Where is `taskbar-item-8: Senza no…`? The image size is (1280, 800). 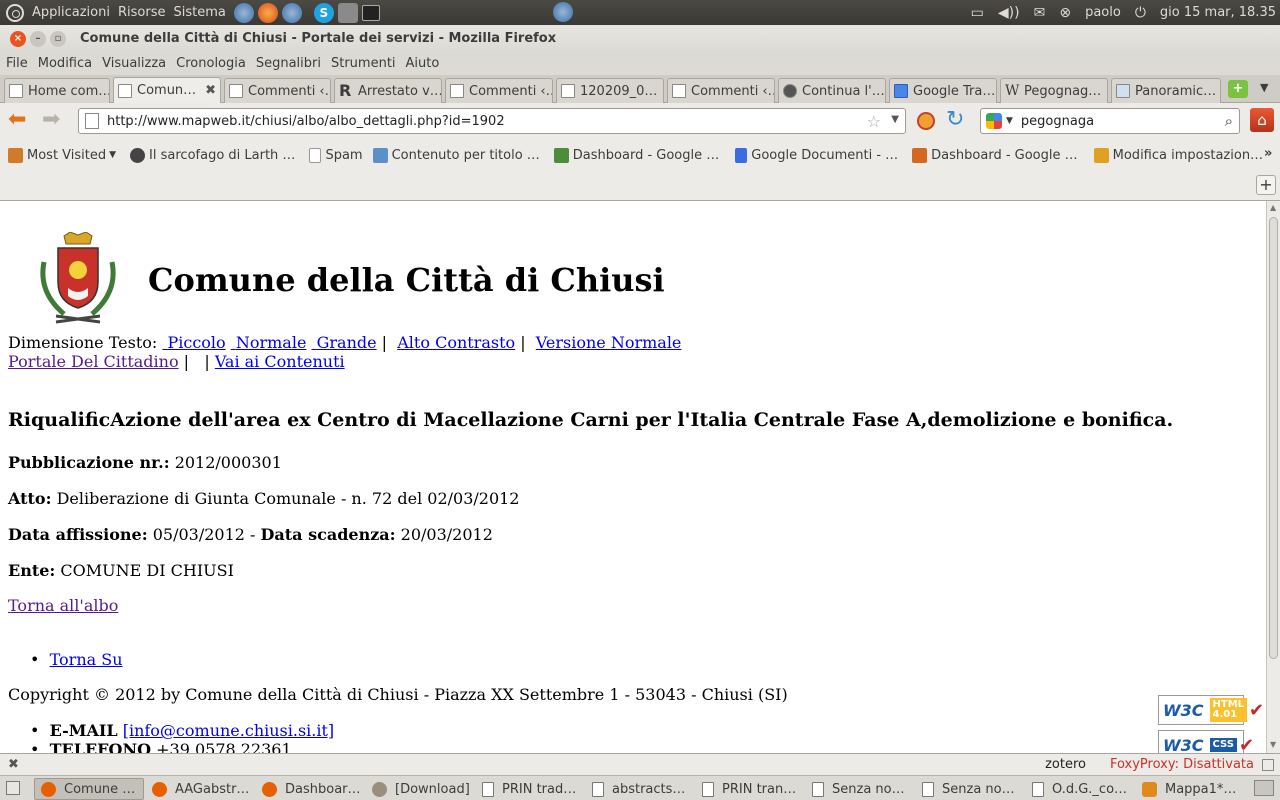 taskbar-item-8: Senza no… is located at coordinates (860, 789).